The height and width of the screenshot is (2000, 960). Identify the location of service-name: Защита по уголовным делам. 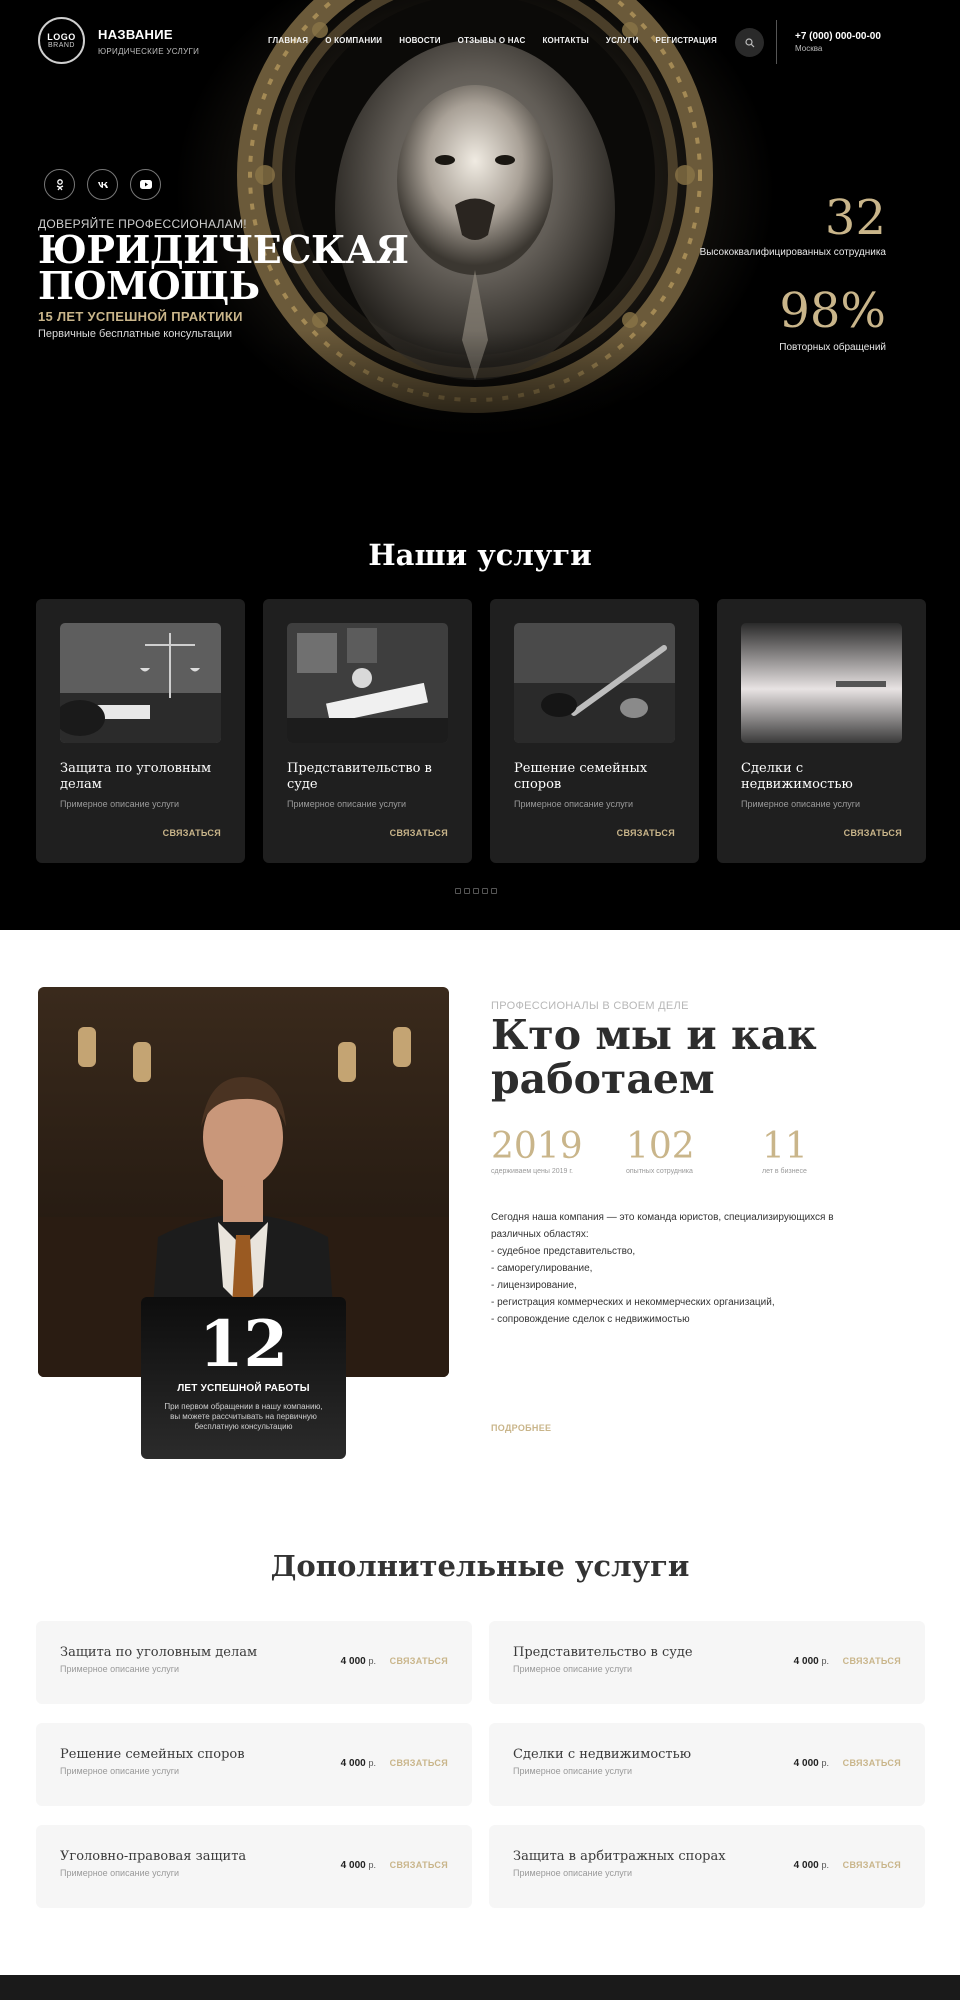
(136, 776).